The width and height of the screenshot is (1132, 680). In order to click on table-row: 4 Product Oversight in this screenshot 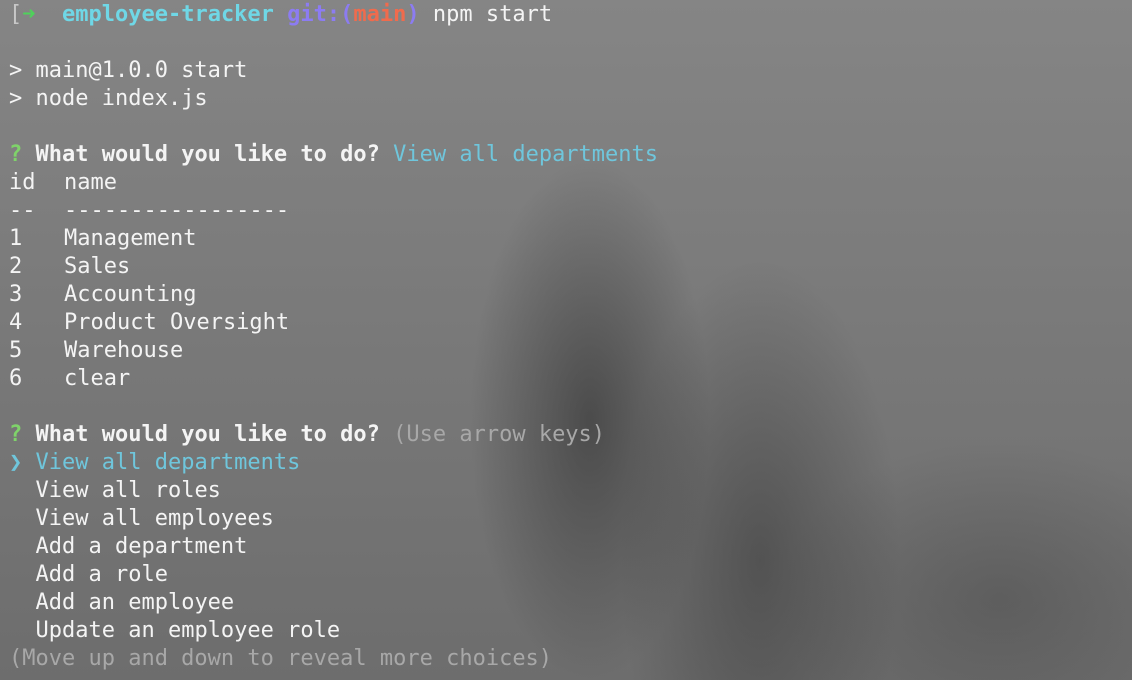, I will do `click(570, 323)`.